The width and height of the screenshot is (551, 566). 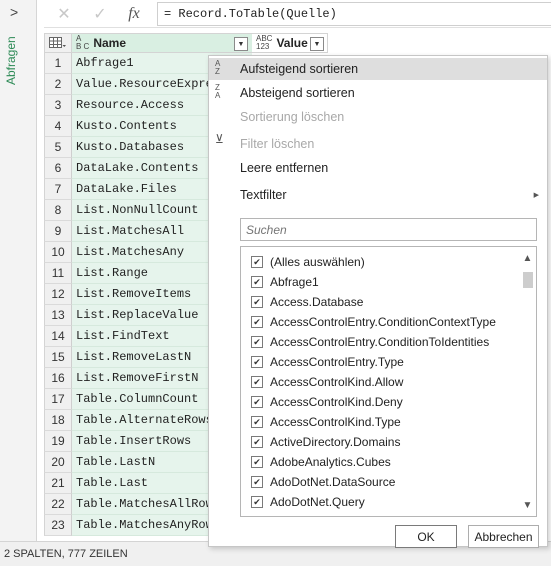 I want to click on row-number: 4, so click(x=58, y=126).